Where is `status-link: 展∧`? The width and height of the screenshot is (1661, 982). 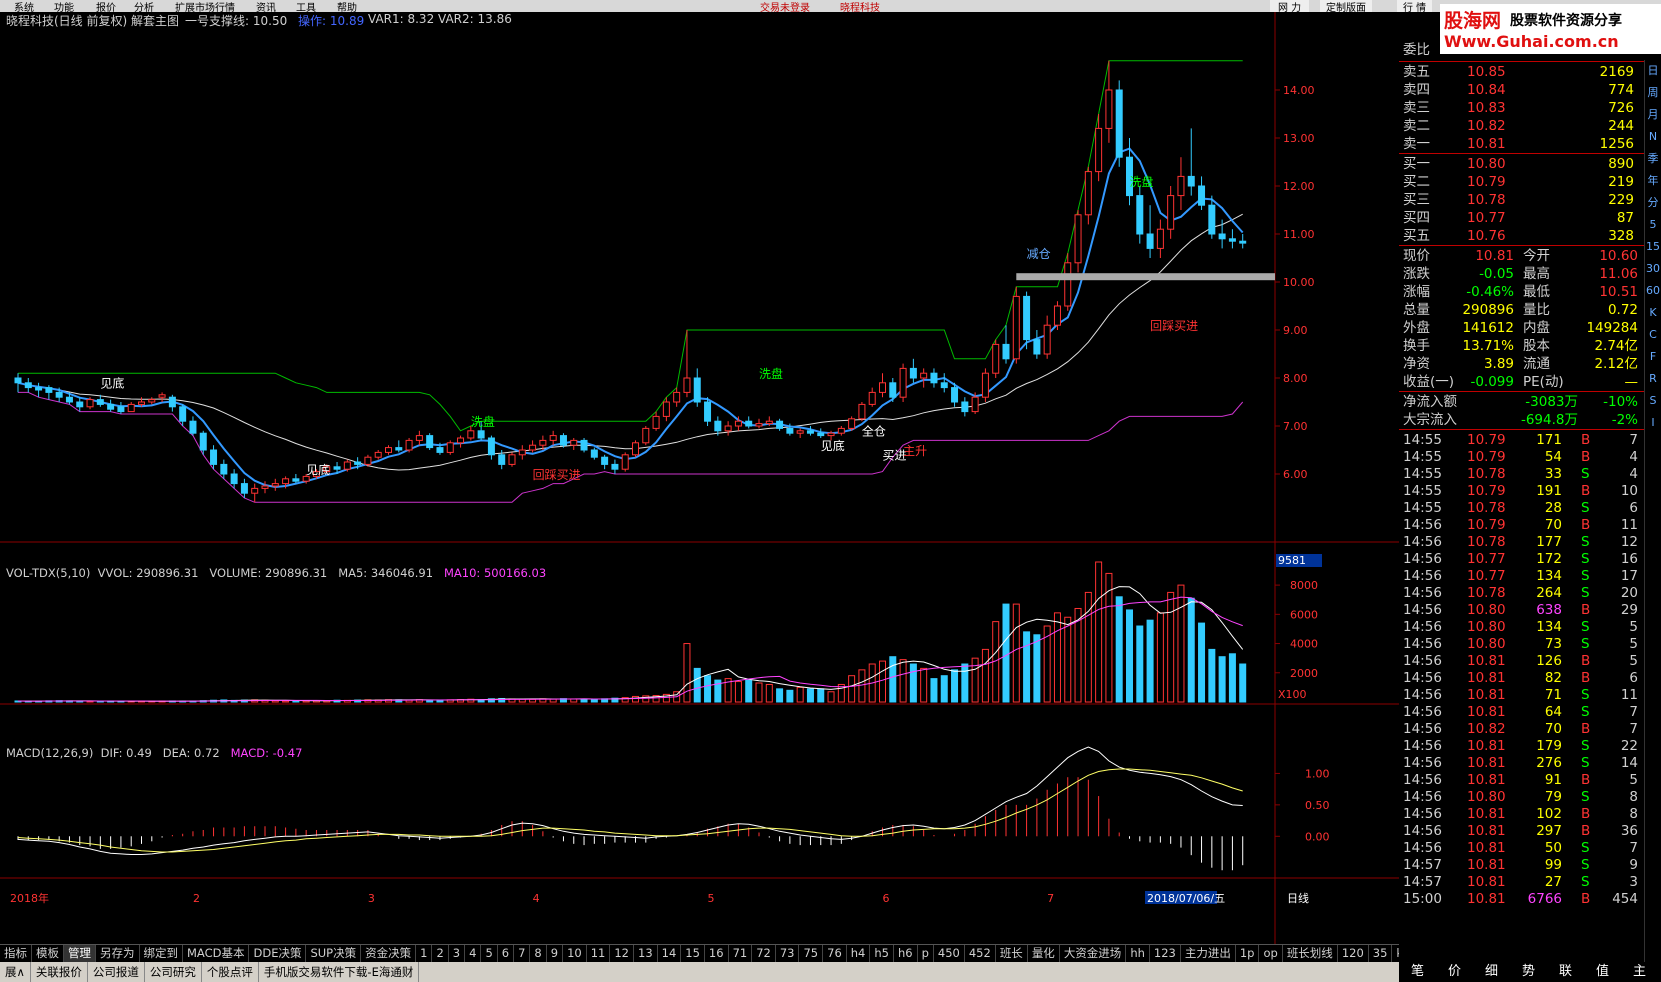
status-link: 展∧ is located at coordinates (15, 972).